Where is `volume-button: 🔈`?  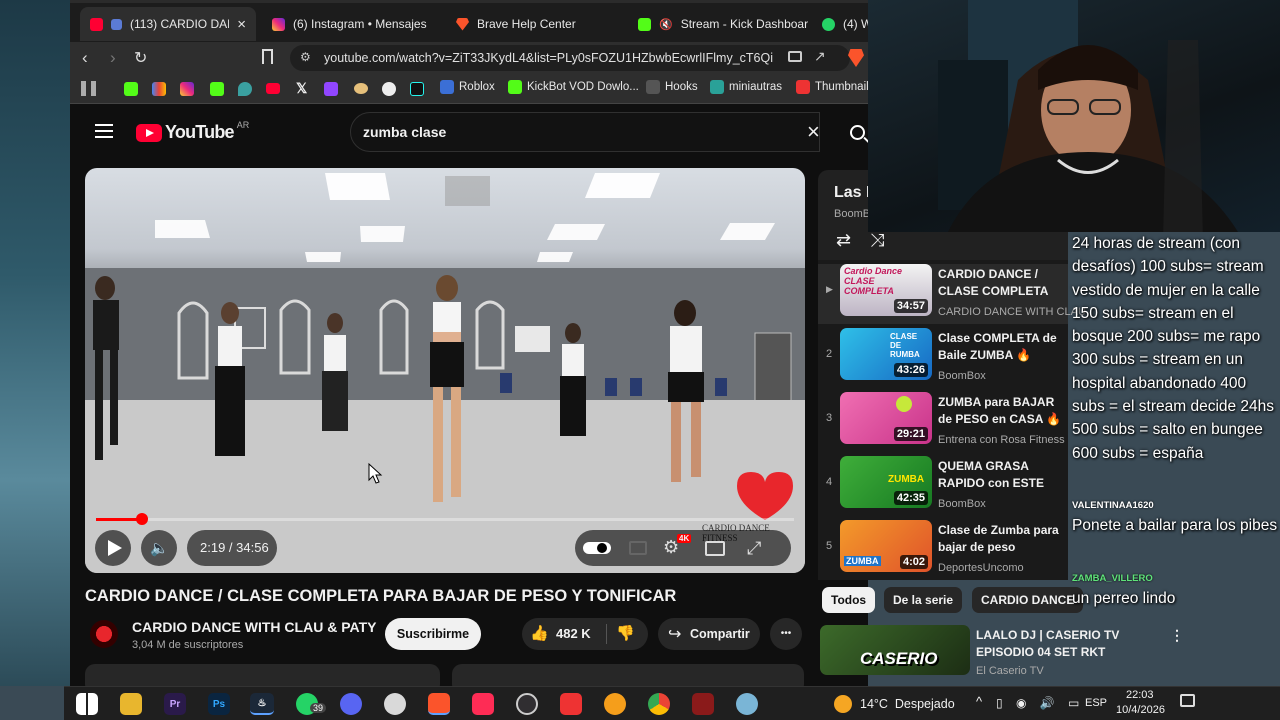 volume-button: 🔈 is located at coordinates (159, 548).